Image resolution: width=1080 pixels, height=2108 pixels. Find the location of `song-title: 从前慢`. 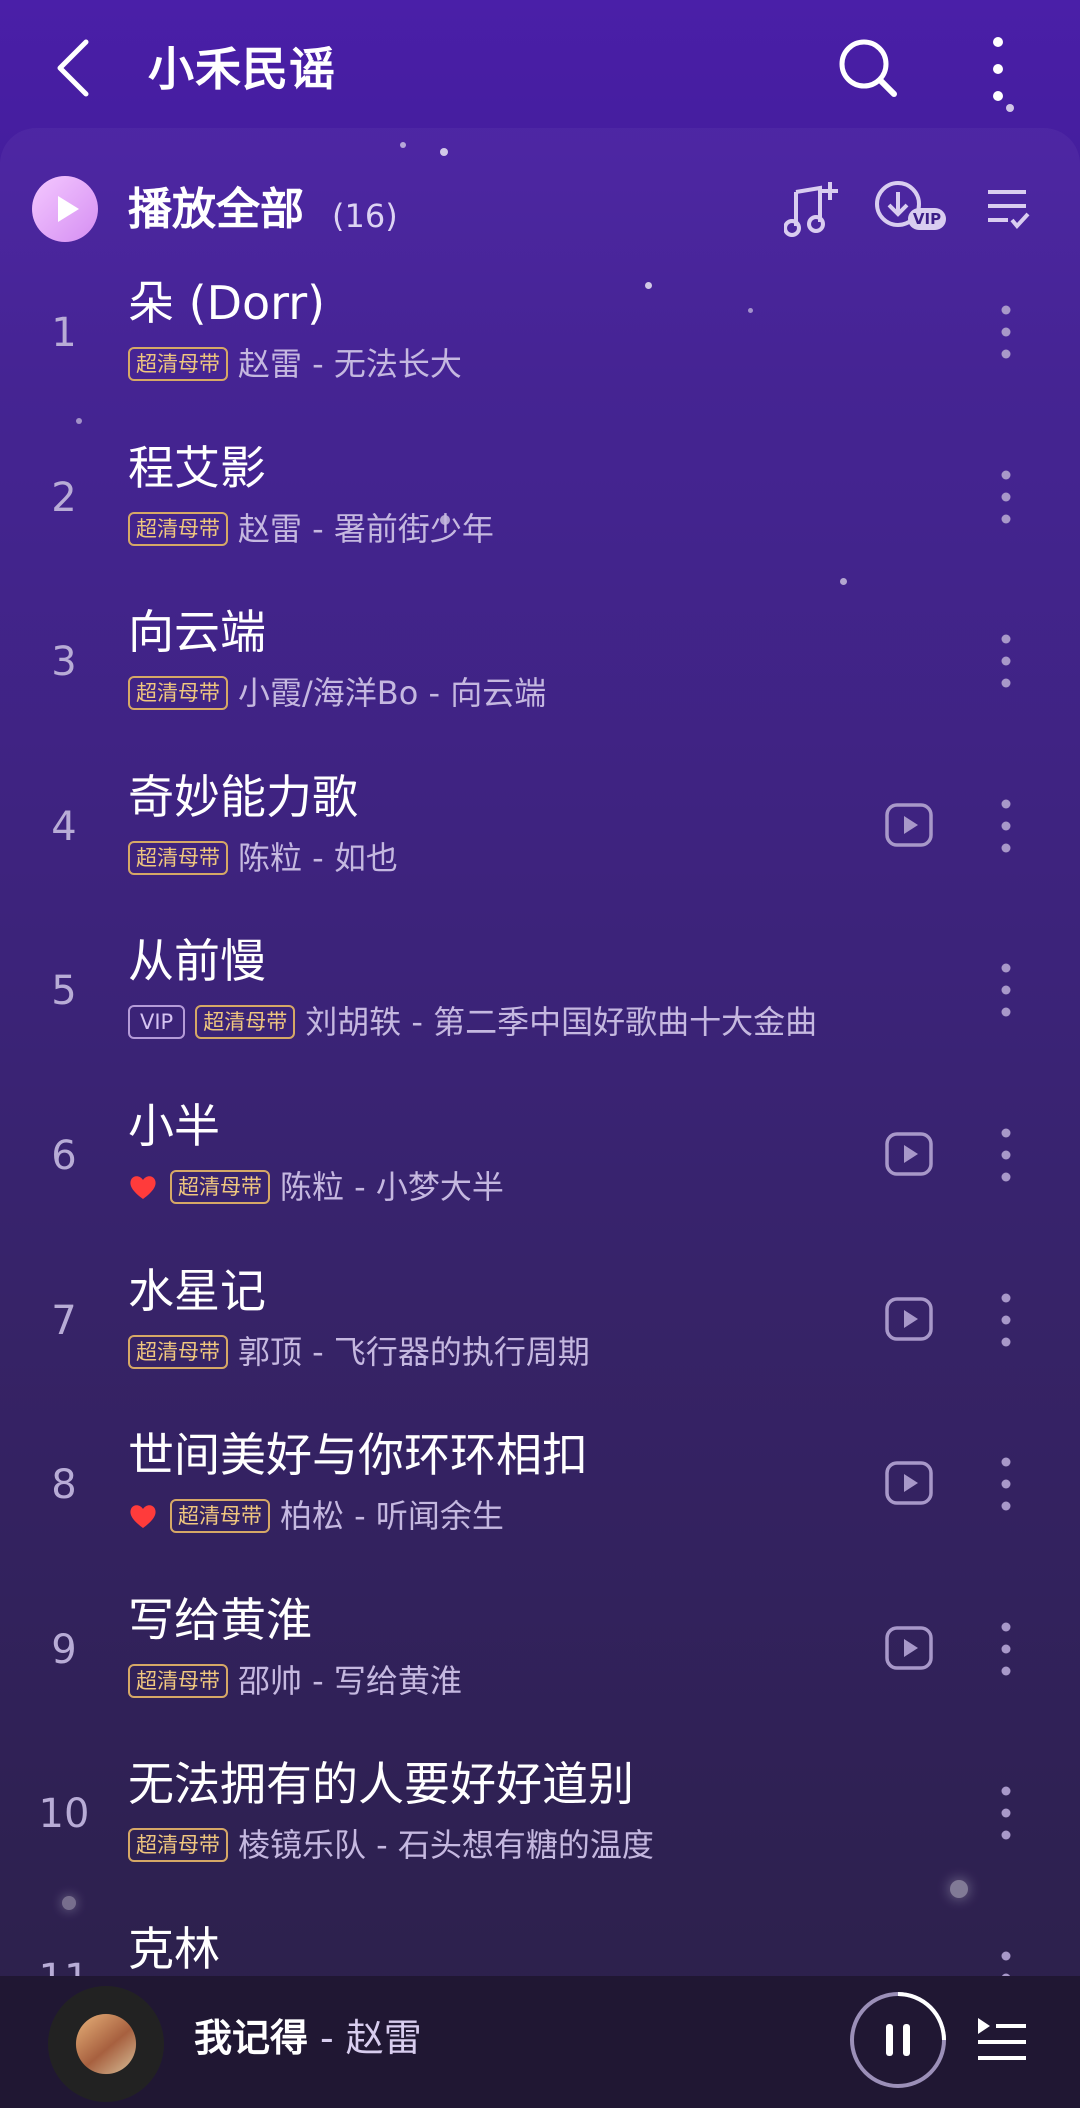

song-title: 从前慢 is located at coordinates (197, 961).